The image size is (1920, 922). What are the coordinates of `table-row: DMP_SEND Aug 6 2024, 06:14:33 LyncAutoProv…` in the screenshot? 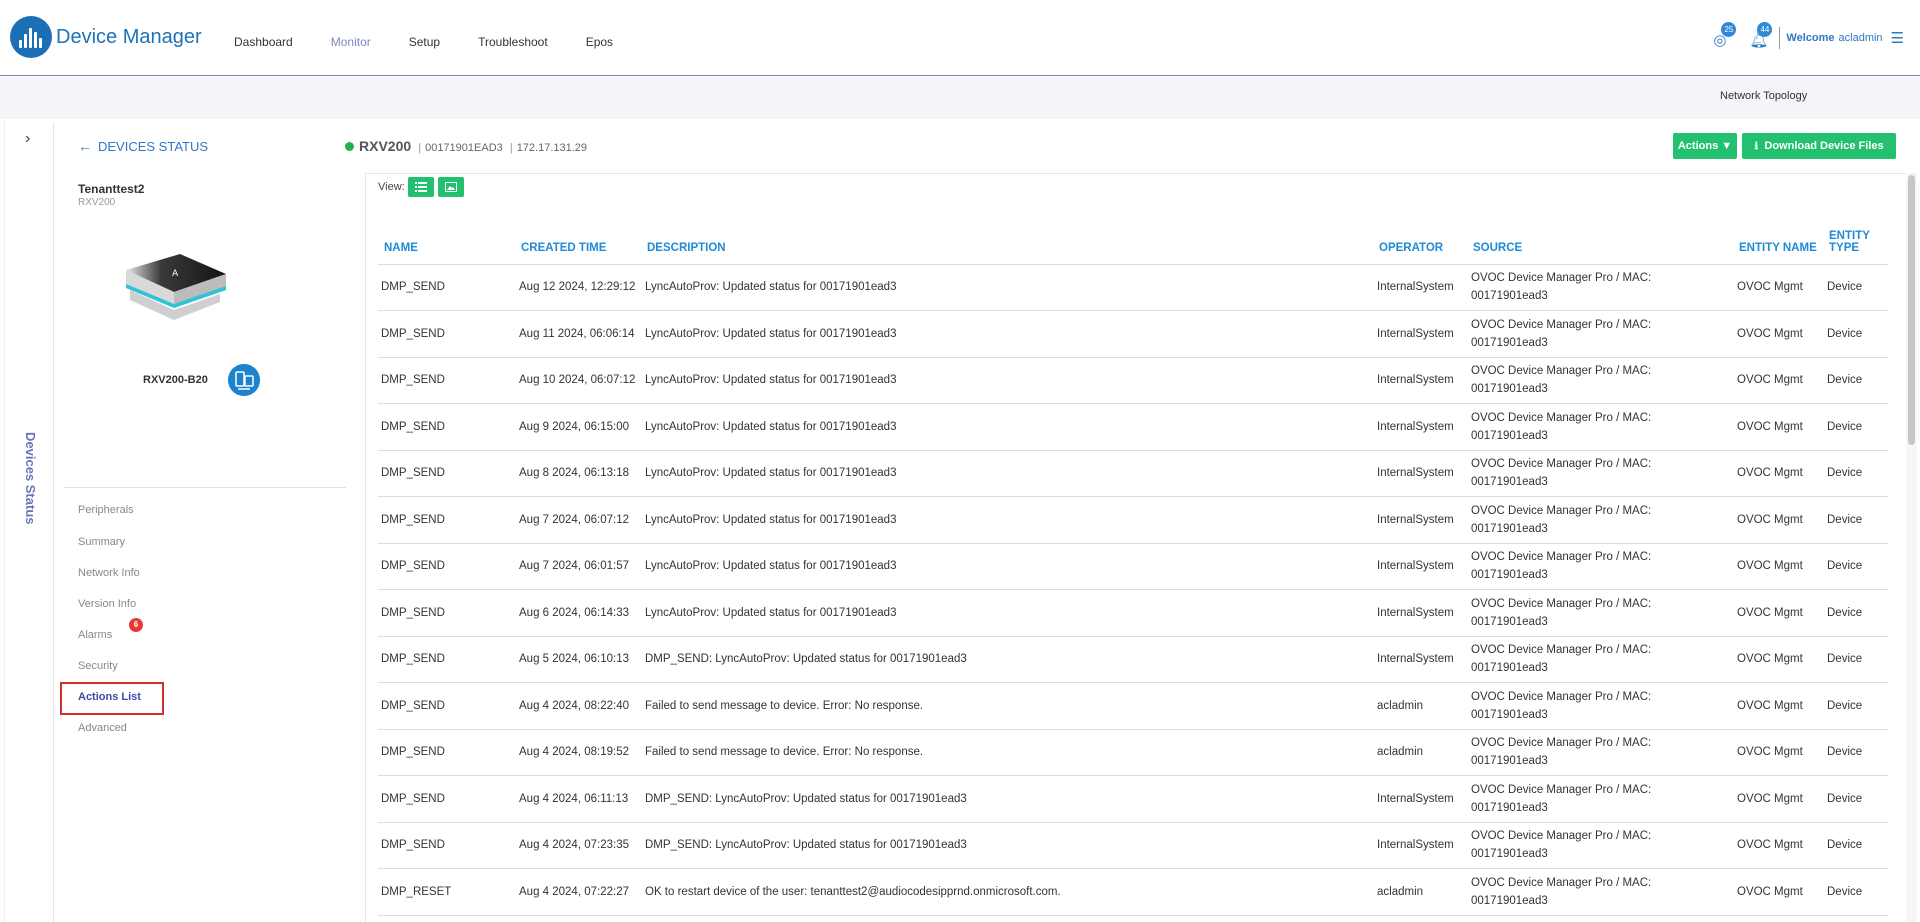 It's located at (1133, 613).